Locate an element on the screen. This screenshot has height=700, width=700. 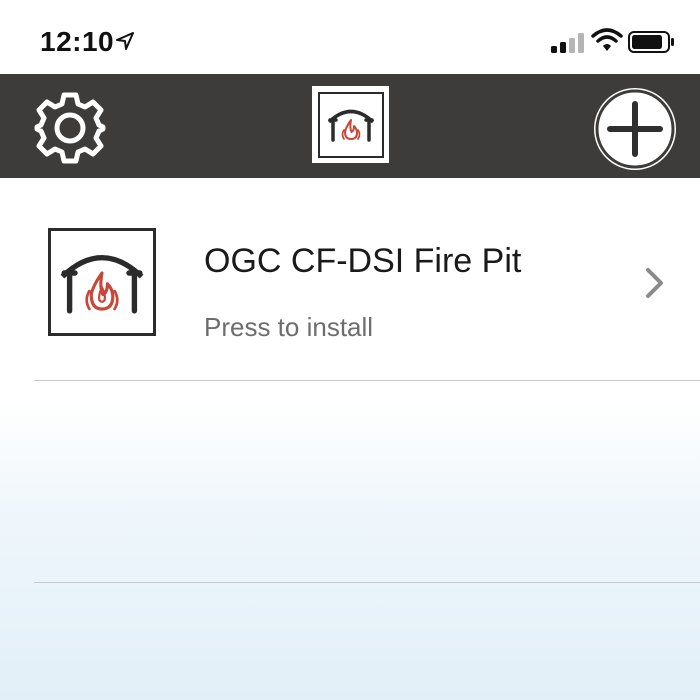
add-device-button is located at coordinates (635, 129).